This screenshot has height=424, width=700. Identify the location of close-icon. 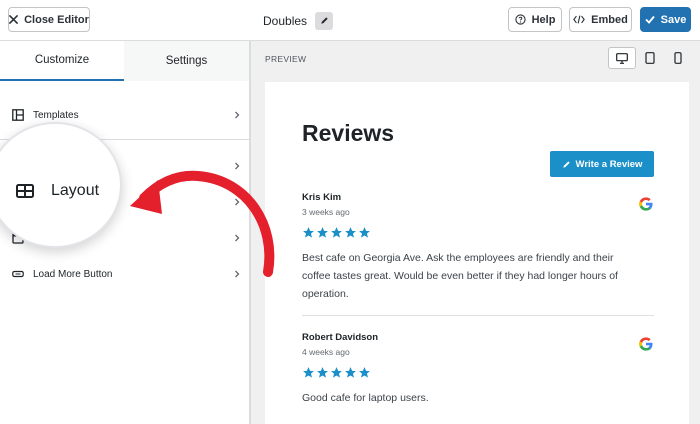
(14, 19).